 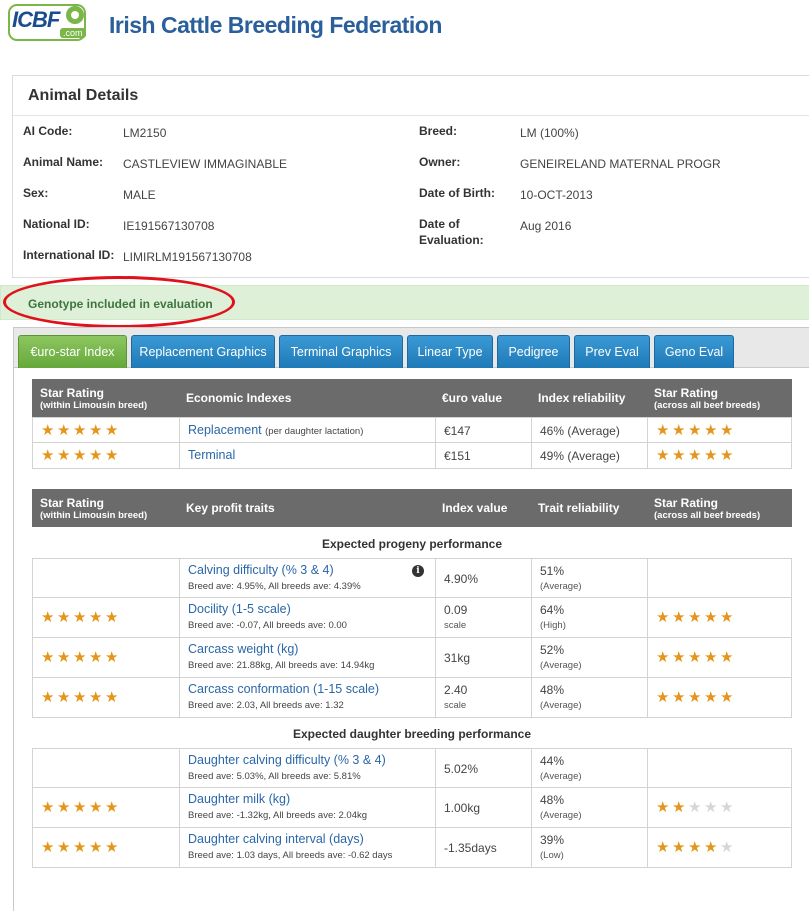 I want to click on trait-link: Daughter milk (kg), so click(x=239, y=799).